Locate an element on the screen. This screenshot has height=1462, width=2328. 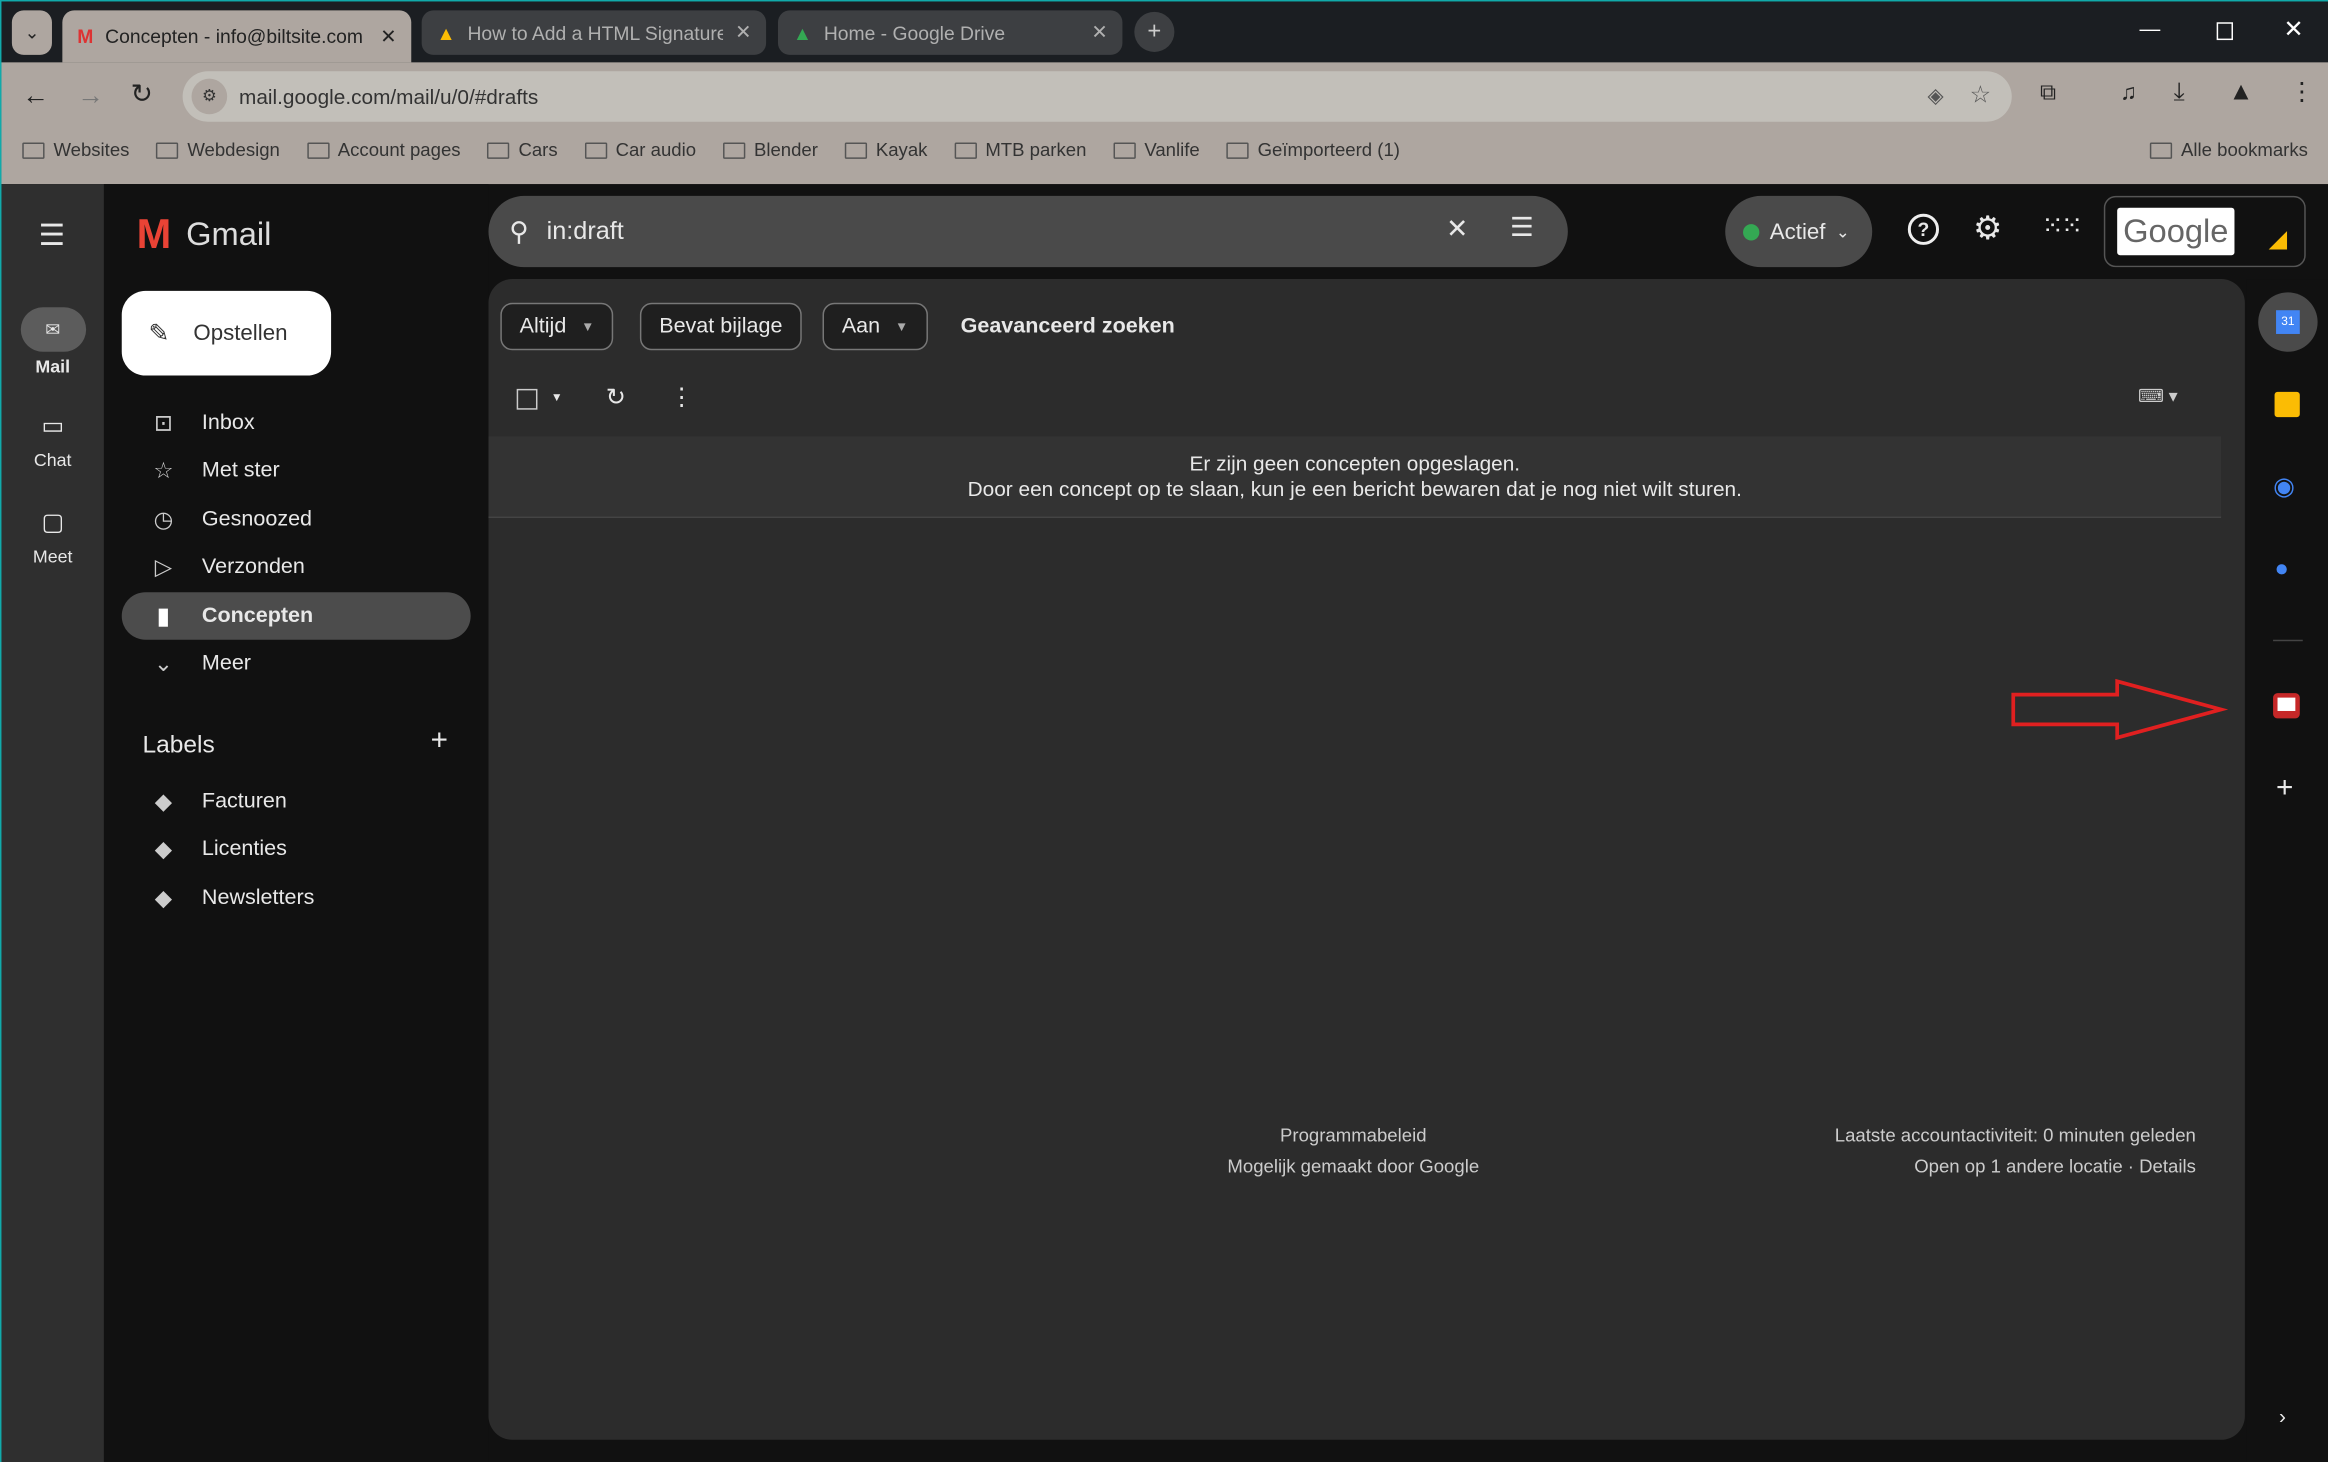
tab-gmail: M Concepten - info@biltsite.com ✕ is located at coordinates (237, 36).